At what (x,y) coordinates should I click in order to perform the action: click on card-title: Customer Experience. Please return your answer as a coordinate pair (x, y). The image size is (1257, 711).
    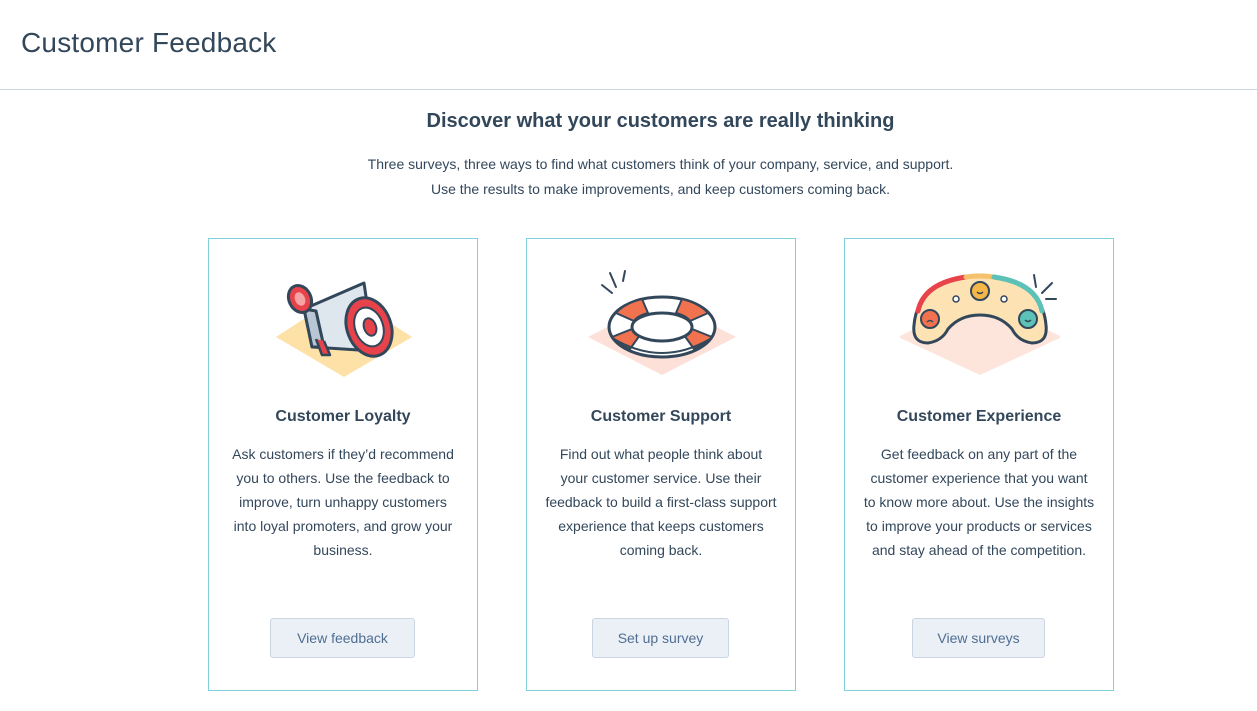
    Looking at the image, I should click on (979, 416).